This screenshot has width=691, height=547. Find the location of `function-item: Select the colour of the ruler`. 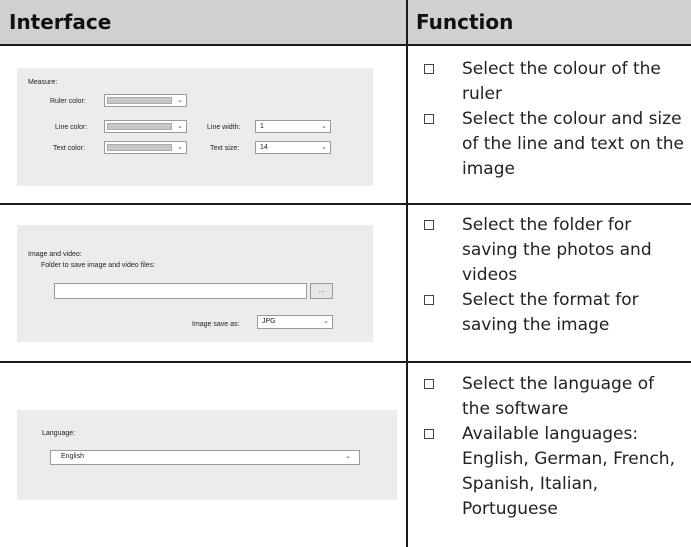

function-item: Select the colour of the ruler is located at coordinates (555, 82).